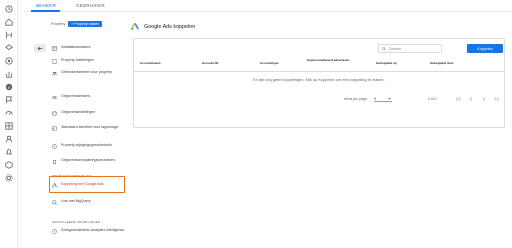 The width and height of the screenshot is (512, 248). I want to click on paginator: Items per page: 5 0 of 0, so click(319, 99).